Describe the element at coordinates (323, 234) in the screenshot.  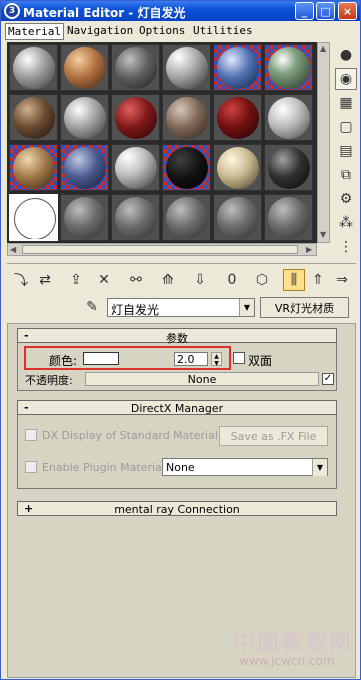
I see `scroll-down-icon: ▼` at that location.